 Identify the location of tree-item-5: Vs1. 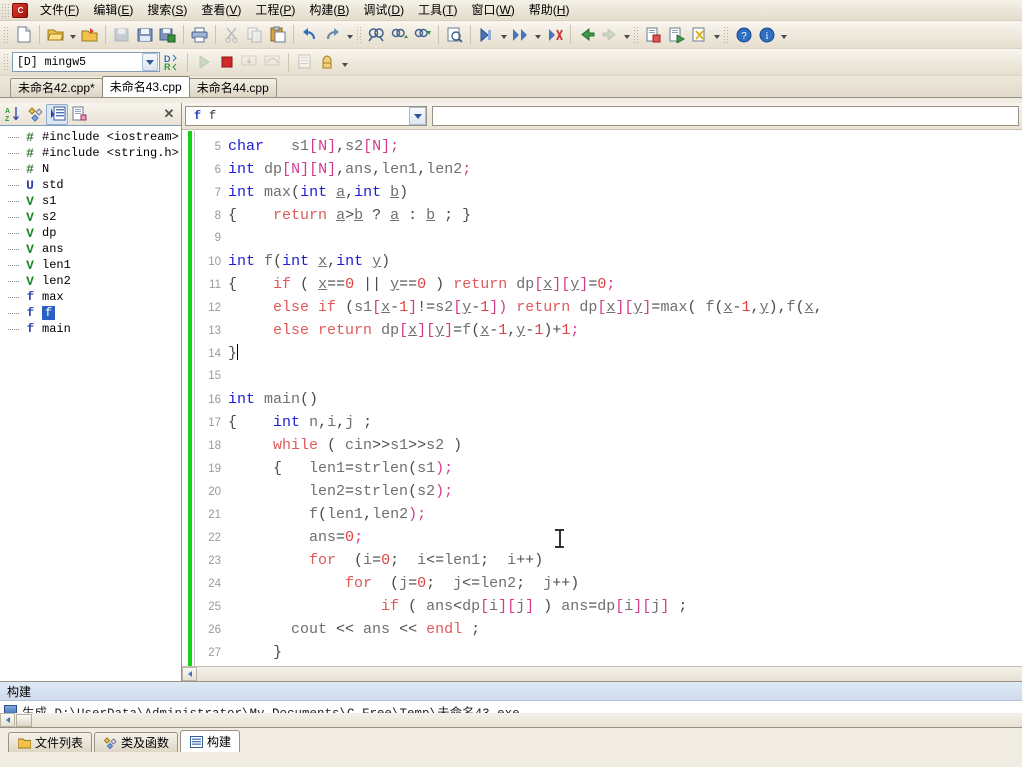
(90, 201).